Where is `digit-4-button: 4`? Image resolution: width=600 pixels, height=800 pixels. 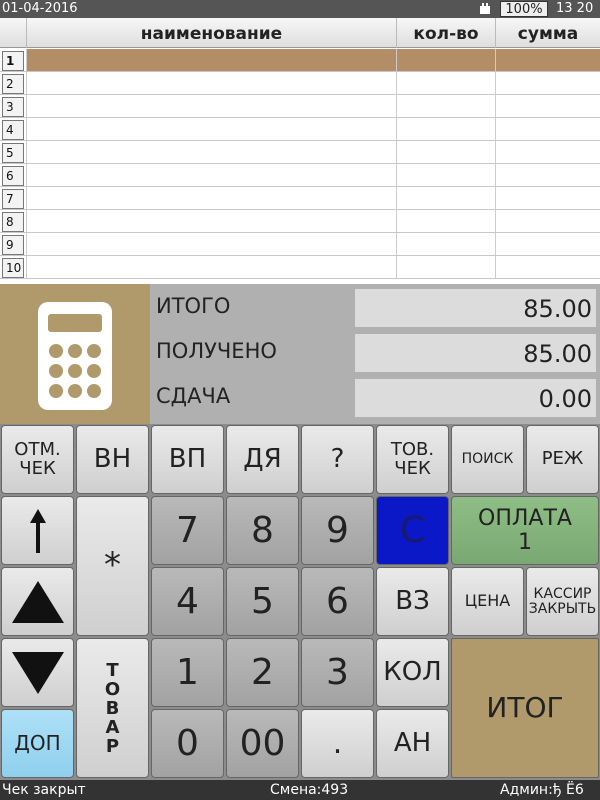 digit-4-button: 4 is located at coordinates (187, 601).